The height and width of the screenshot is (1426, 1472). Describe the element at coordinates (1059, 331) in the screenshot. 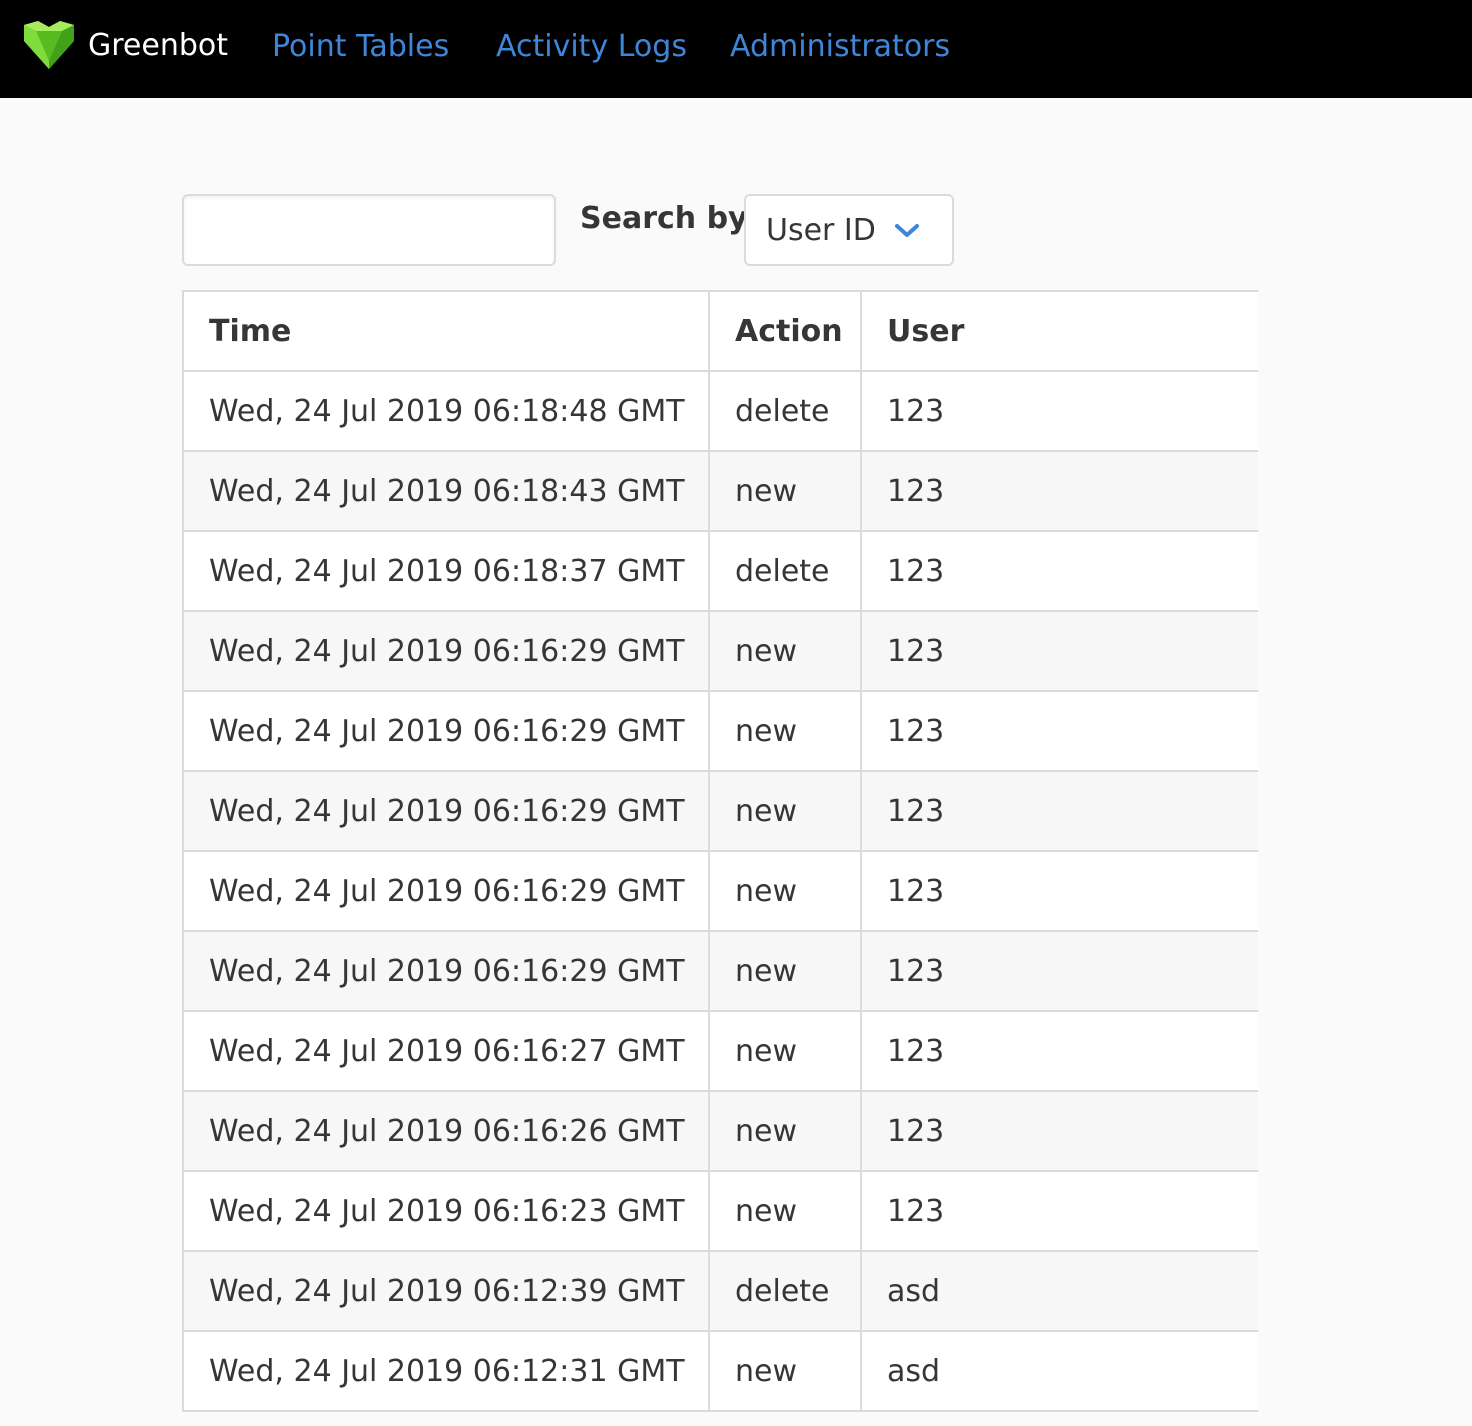

I see `column-header-user: User` at that location.